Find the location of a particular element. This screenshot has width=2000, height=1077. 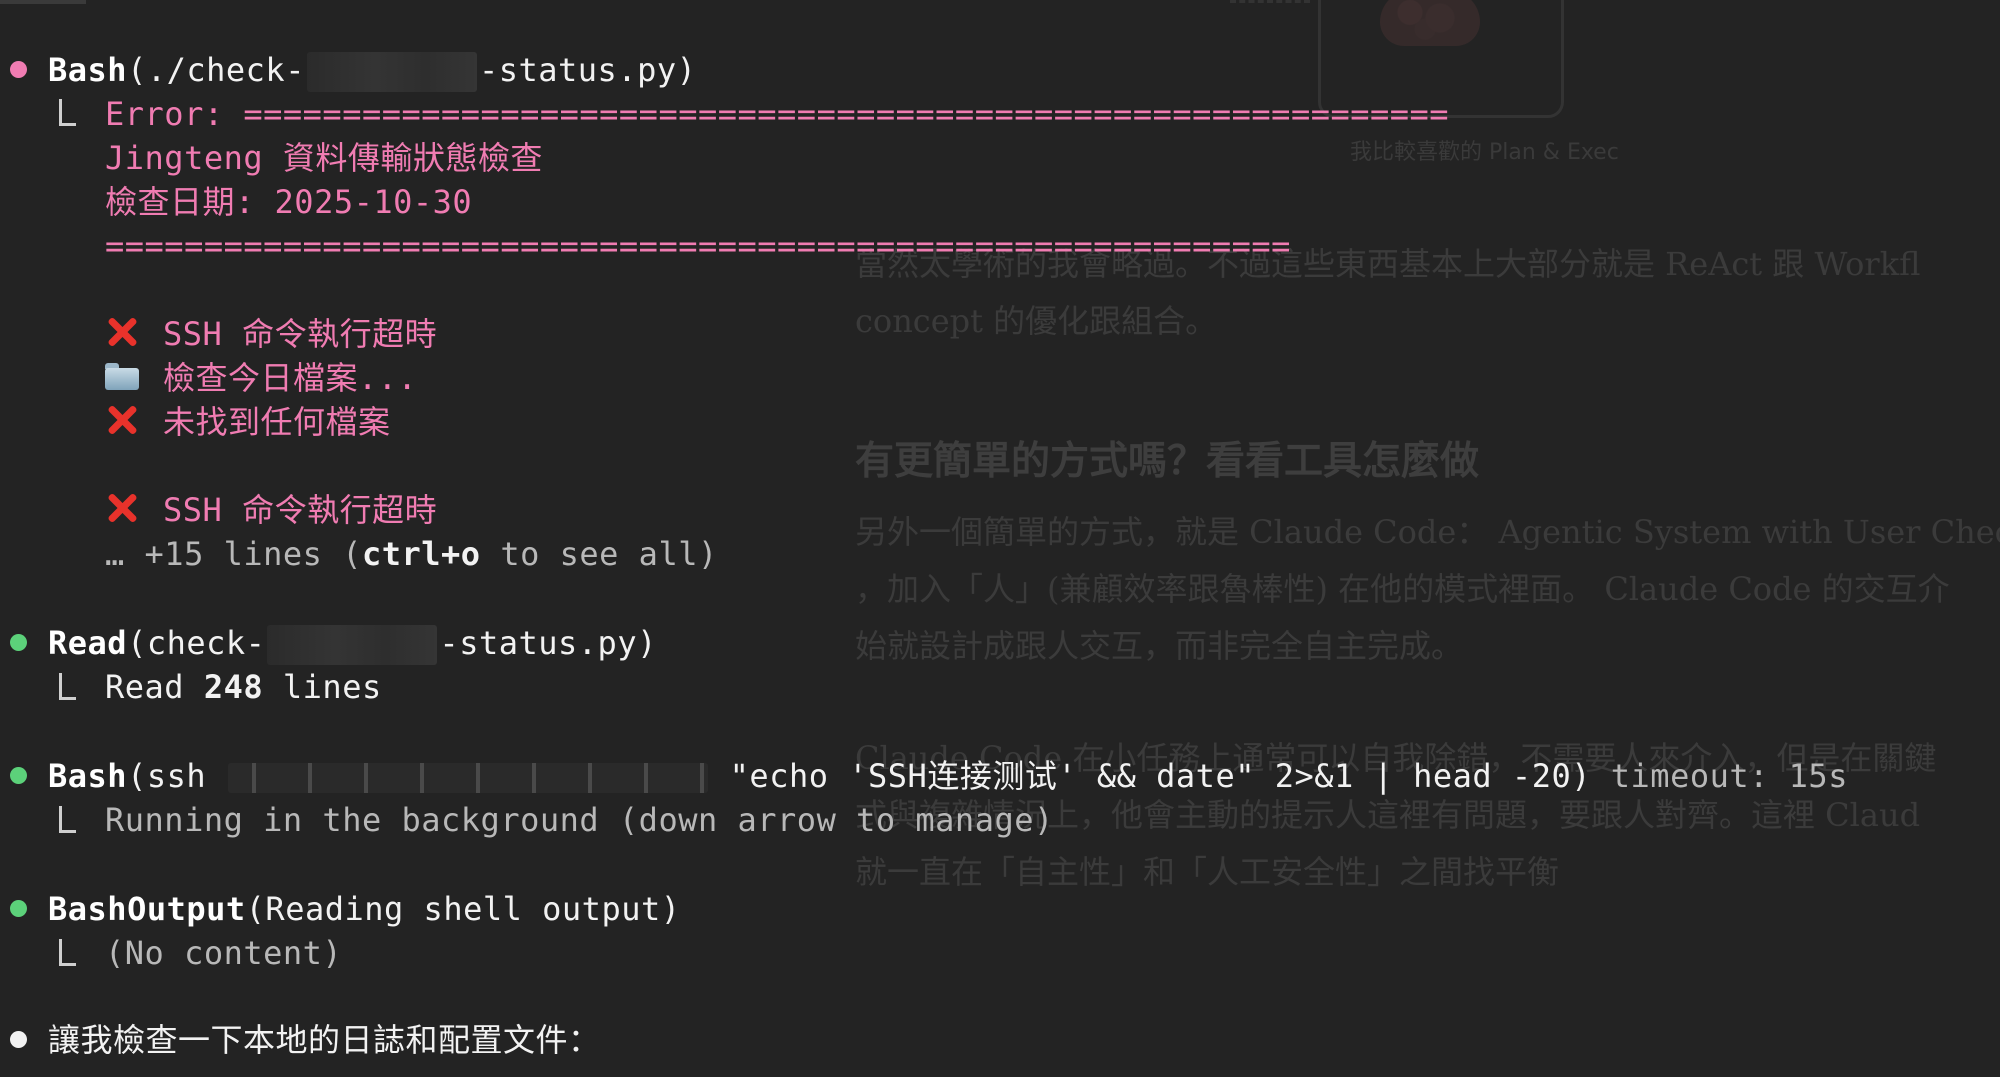

tool-name: BashOutput is located at coordinates (147, 909).